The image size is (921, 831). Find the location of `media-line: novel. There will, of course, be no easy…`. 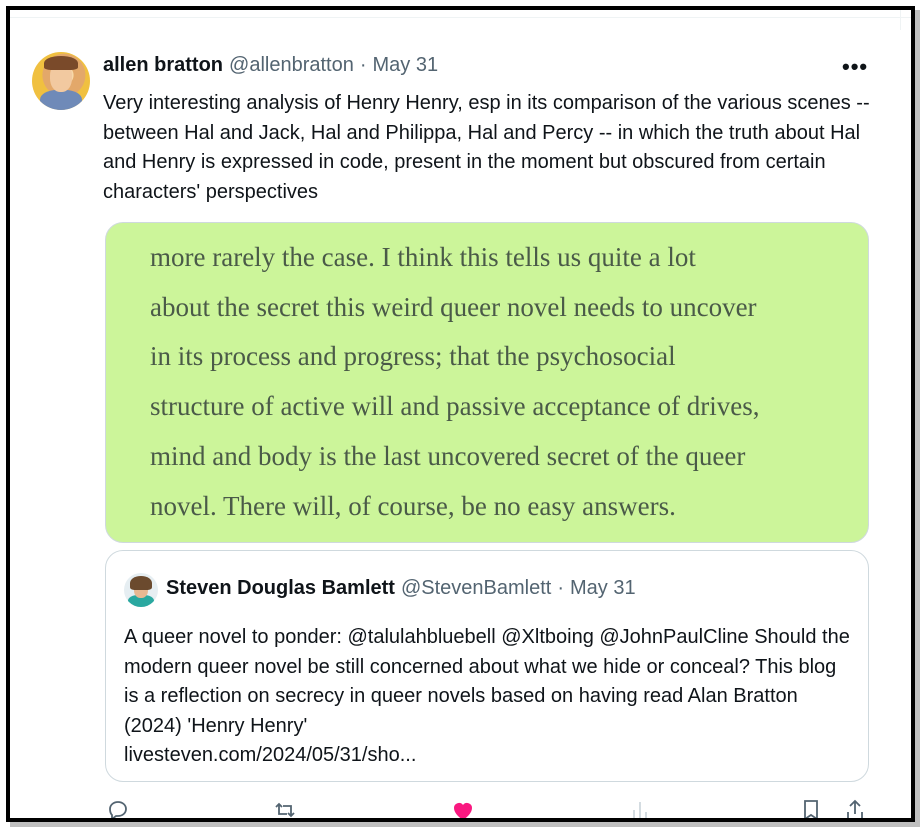

media-line: novel. There will, of course, be no easy… is located at coordinates (413, 505).